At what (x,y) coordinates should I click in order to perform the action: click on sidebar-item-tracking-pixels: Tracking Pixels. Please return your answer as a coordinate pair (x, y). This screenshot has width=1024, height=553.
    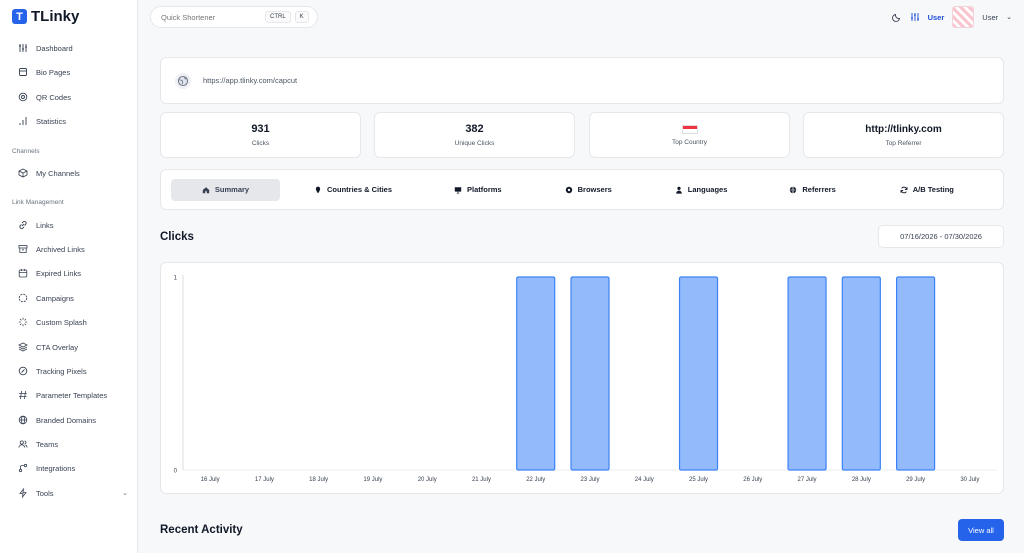
    Looking at the image, I should click on (73, 371).